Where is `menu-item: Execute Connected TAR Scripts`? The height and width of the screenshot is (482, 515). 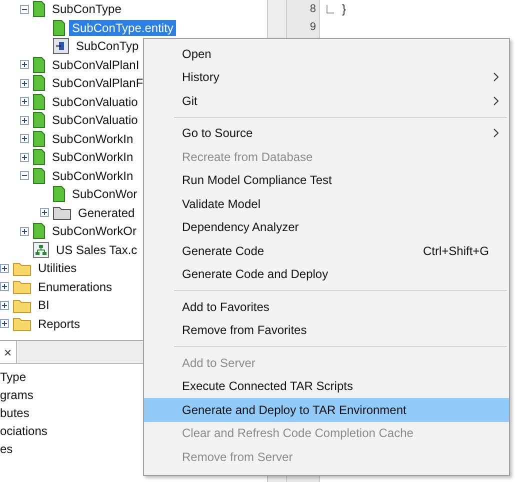
menu-item: Execute Connected TAR Scripts is located at coordinates (326, 386).